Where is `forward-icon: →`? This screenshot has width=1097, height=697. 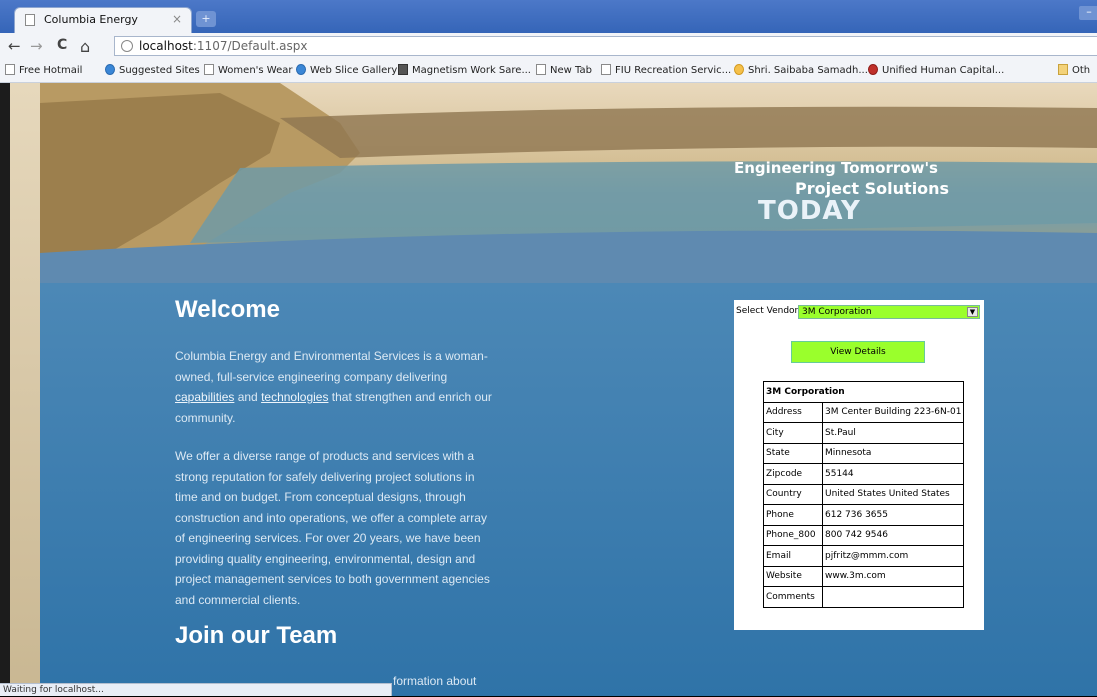
forward-icon: → is located at coordinates (36, 46).